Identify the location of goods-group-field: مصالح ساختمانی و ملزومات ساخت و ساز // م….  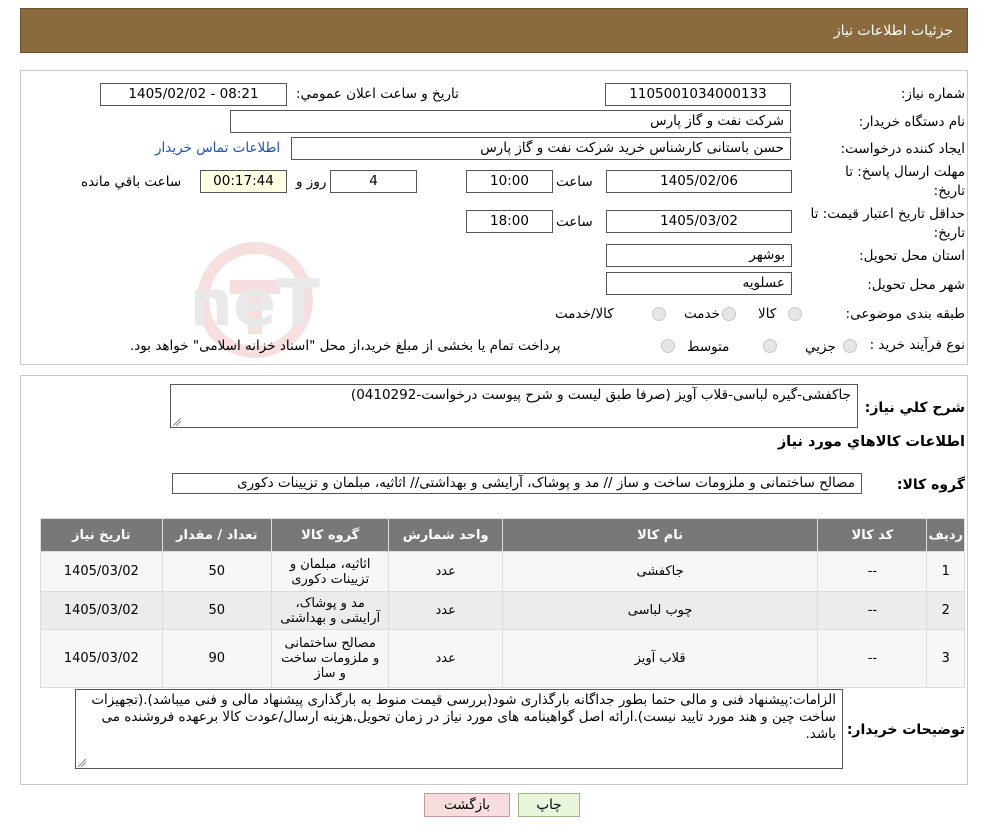
(517, 483).